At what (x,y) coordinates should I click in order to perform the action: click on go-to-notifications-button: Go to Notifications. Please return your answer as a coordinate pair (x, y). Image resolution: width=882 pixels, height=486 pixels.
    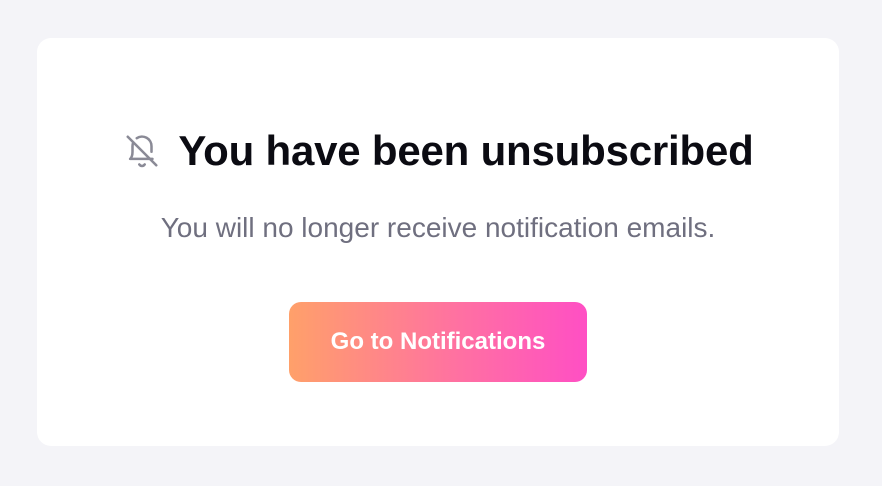
    Looking at the image, I should click on (438, 342).